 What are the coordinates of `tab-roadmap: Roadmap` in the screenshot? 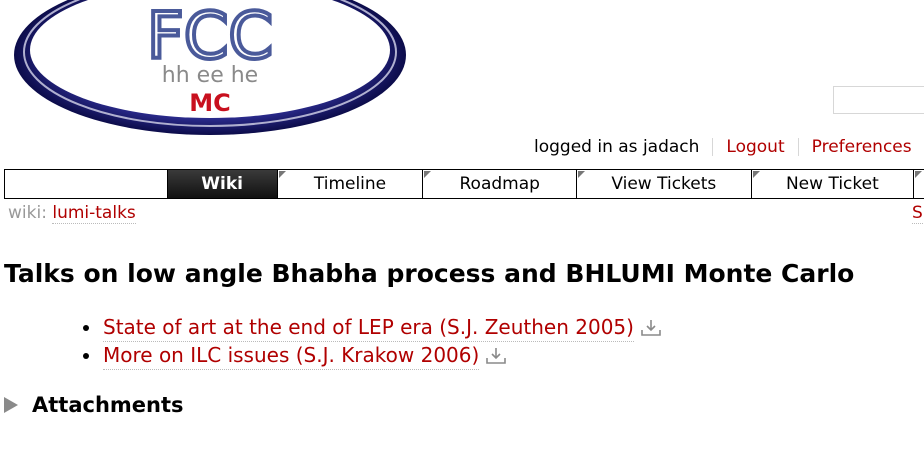 It's located at (499, 184).